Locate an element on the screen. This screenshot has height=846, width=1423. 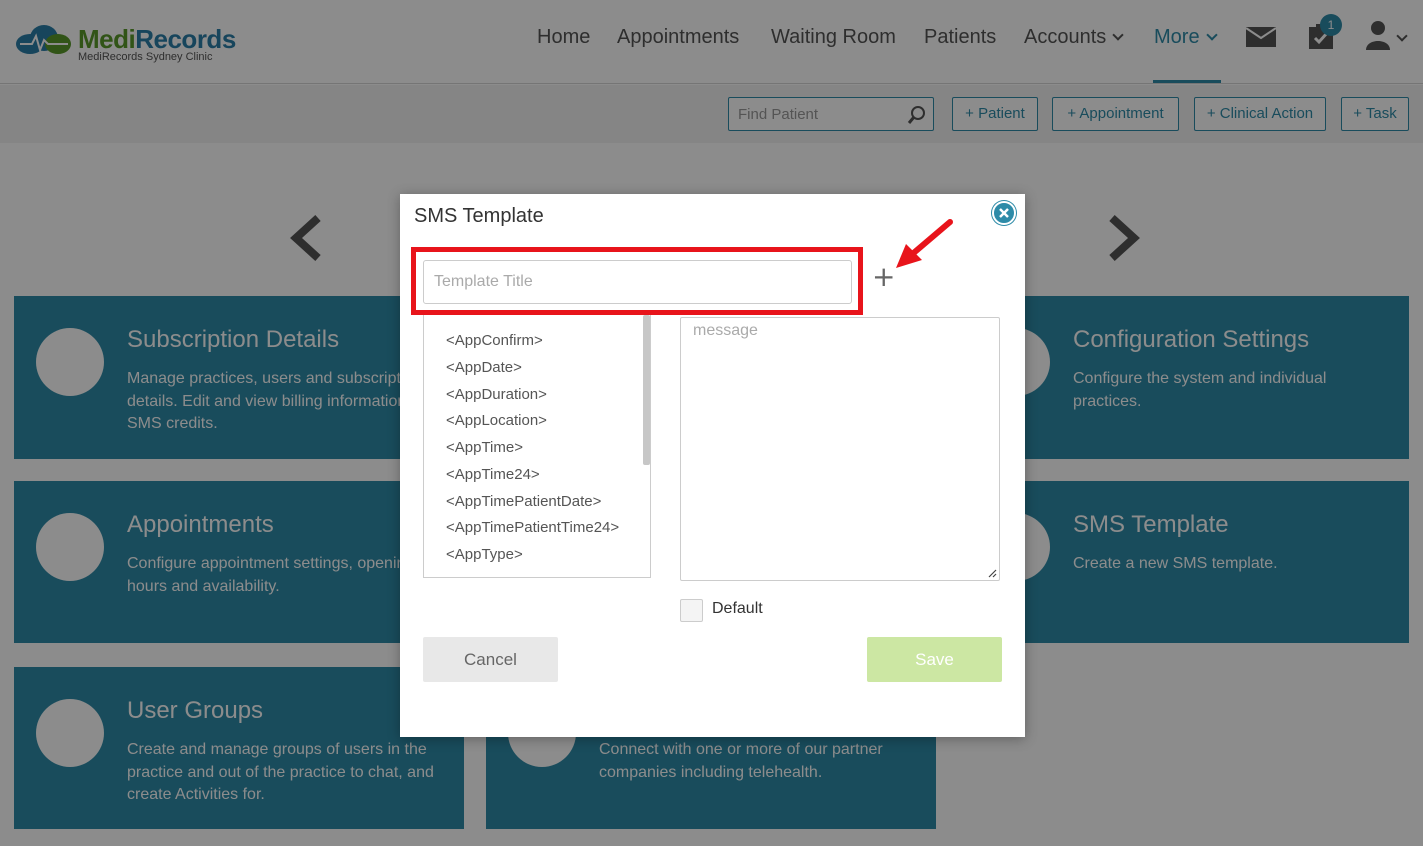
add-variable-button: + is located at coordinates (883, 277).